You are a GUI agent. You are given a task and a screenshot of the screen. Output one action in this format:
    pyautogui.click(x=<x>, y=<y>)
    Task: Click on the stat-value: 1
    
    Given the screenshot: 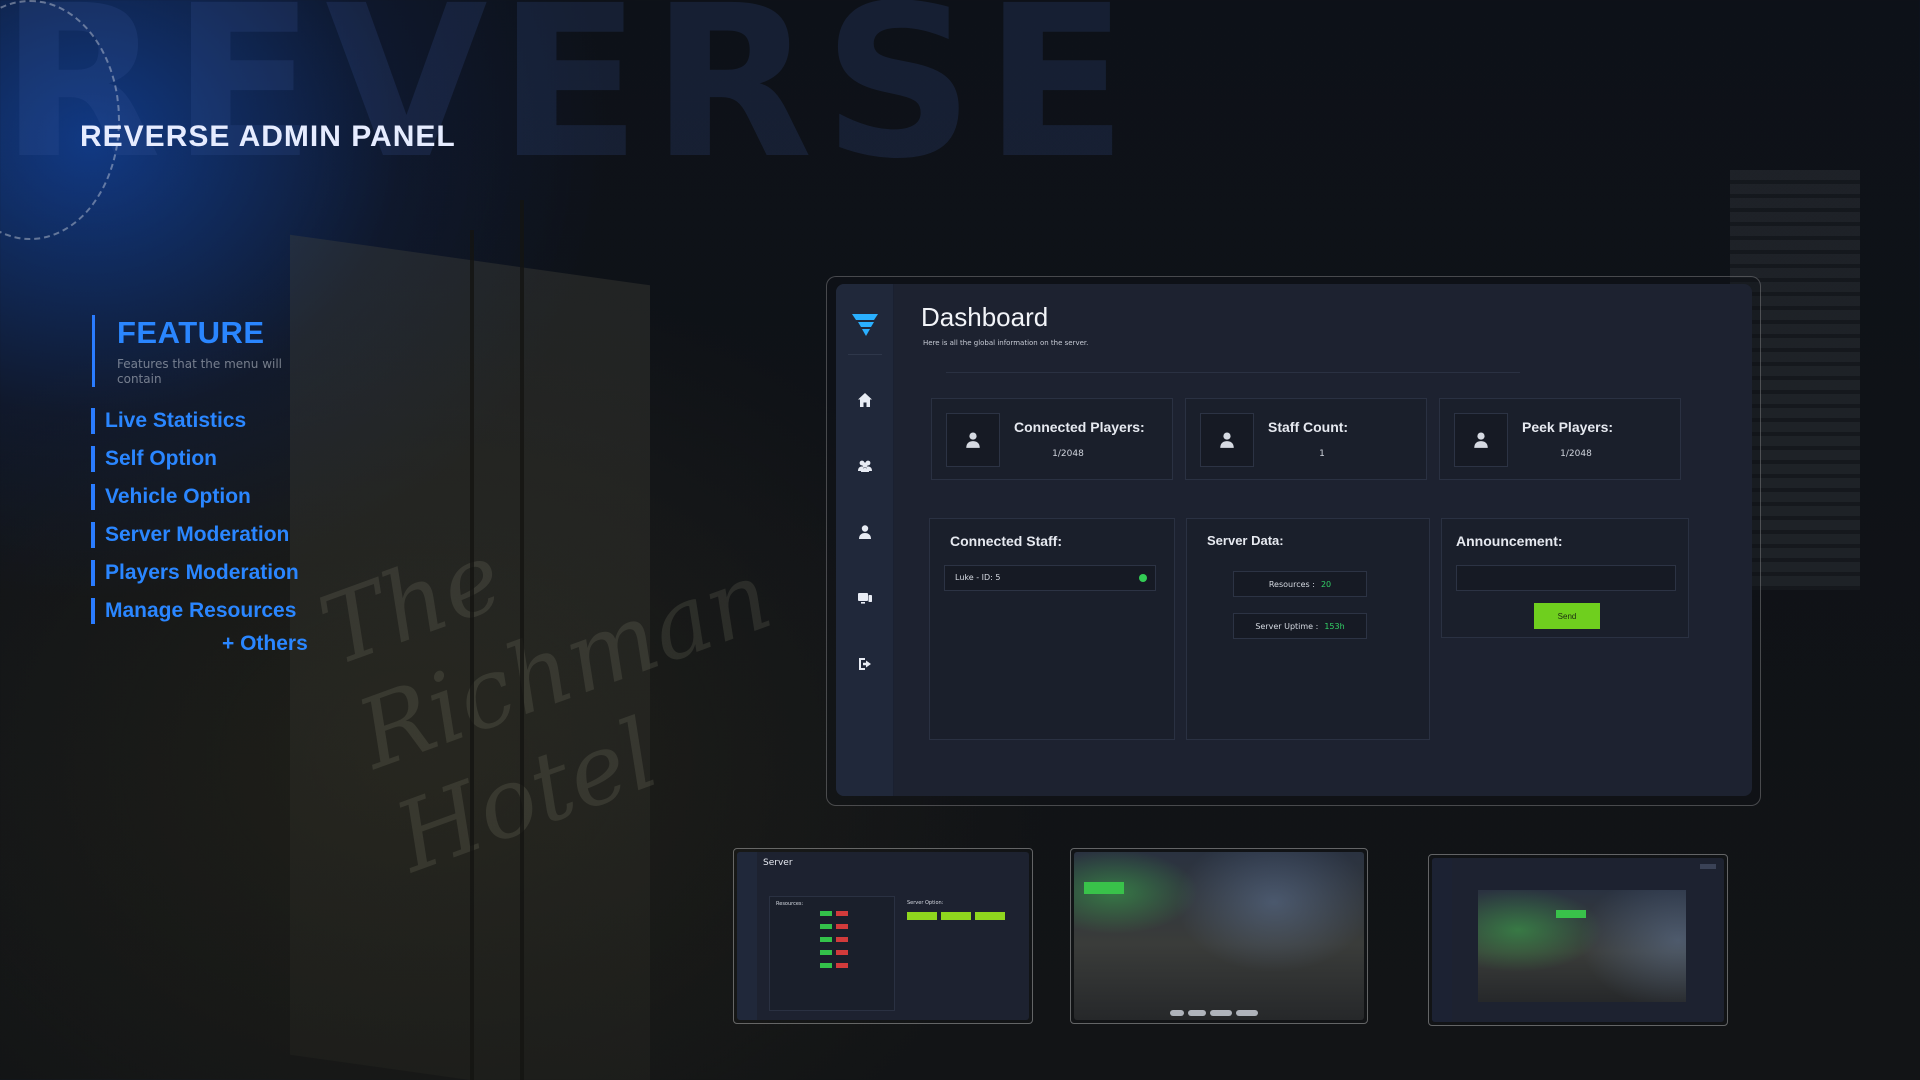 What is the action you would take?
    pyautogui.click(x=1322, y=454)
    